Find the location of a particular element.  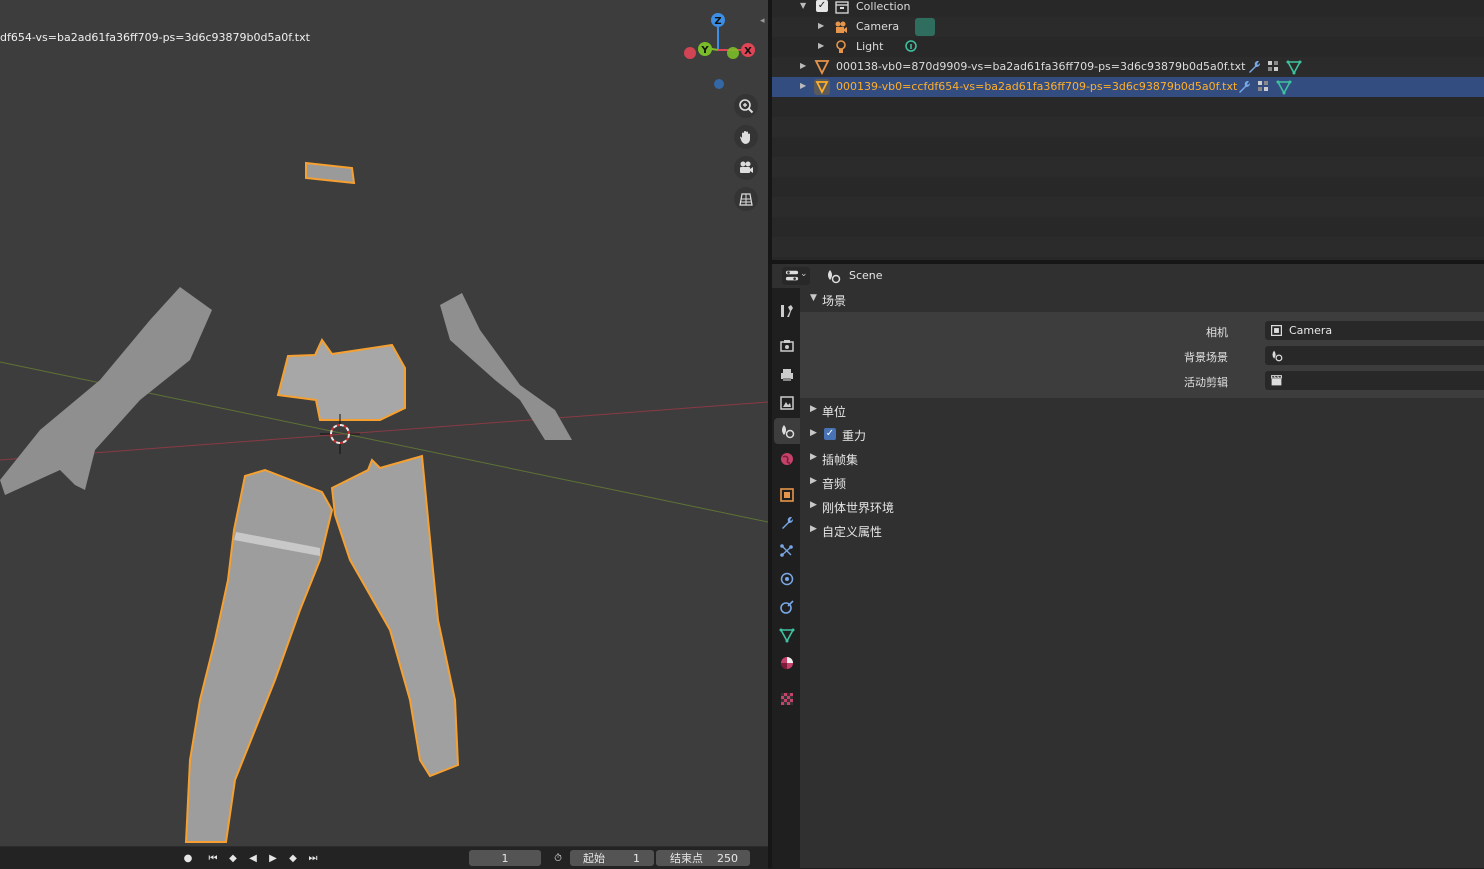

editor-type-dropdown: ⌄ is located at coordinates (796, 276).